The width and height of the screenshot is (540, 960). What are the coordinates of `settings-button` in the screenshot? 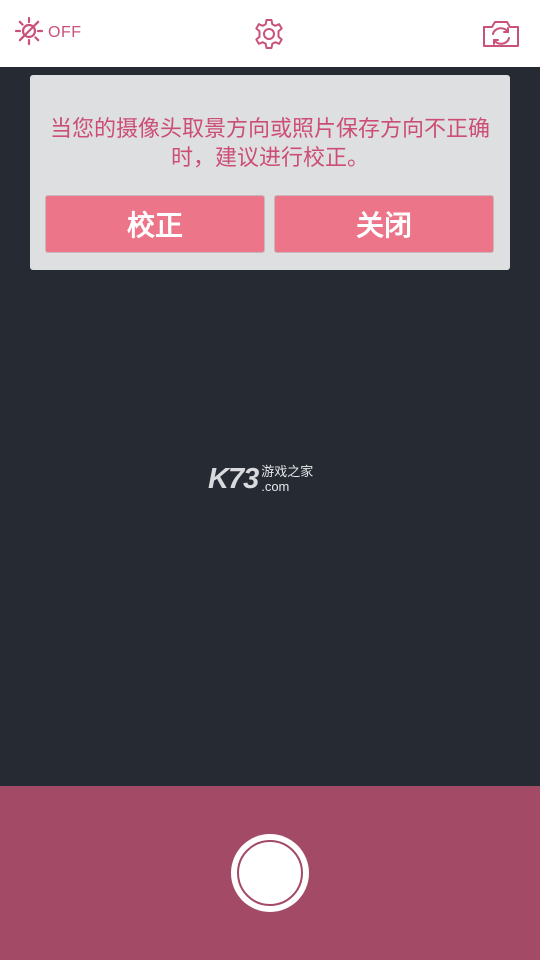 It's located at (269, 34).